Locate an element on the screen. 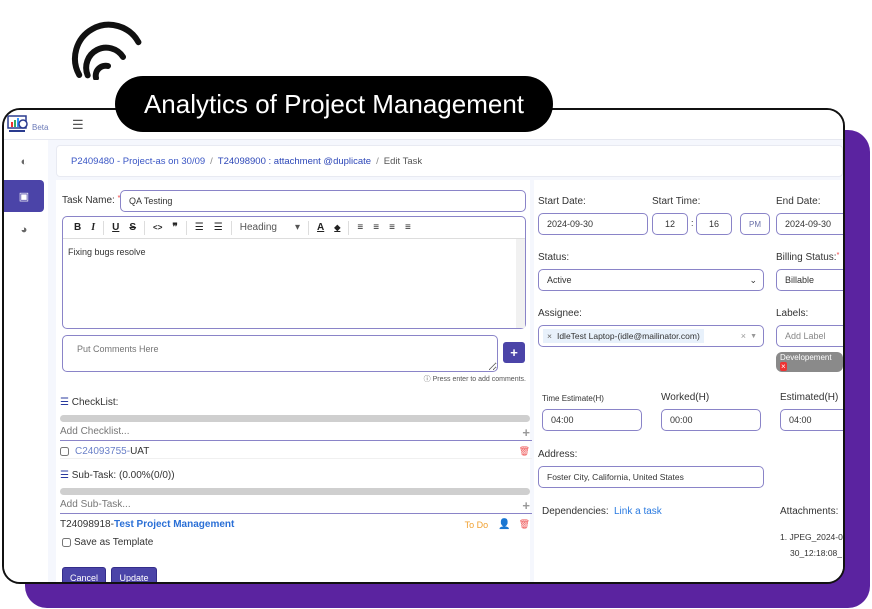 This screenshot has height=609, width=872. status-select: Active ⌄ is located at coordinates (651, 280).